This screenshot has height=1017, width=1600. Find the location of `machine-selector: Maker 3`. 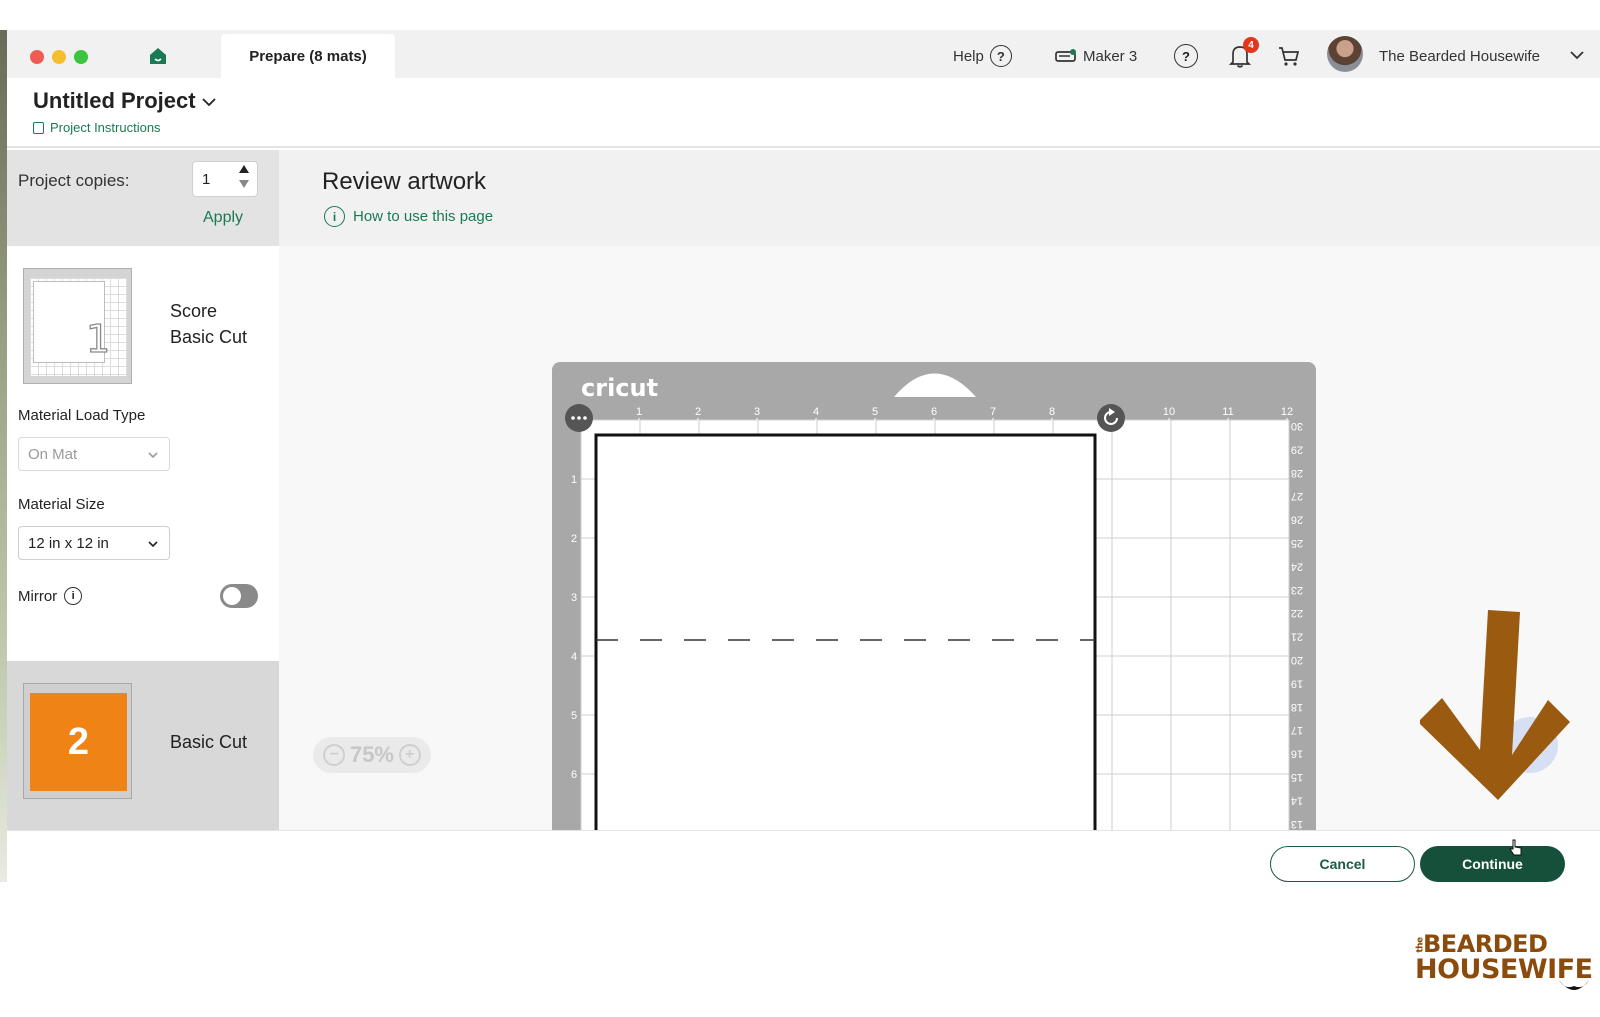

machine-selector: Maker 3 is located at coordinates (1096, 56).